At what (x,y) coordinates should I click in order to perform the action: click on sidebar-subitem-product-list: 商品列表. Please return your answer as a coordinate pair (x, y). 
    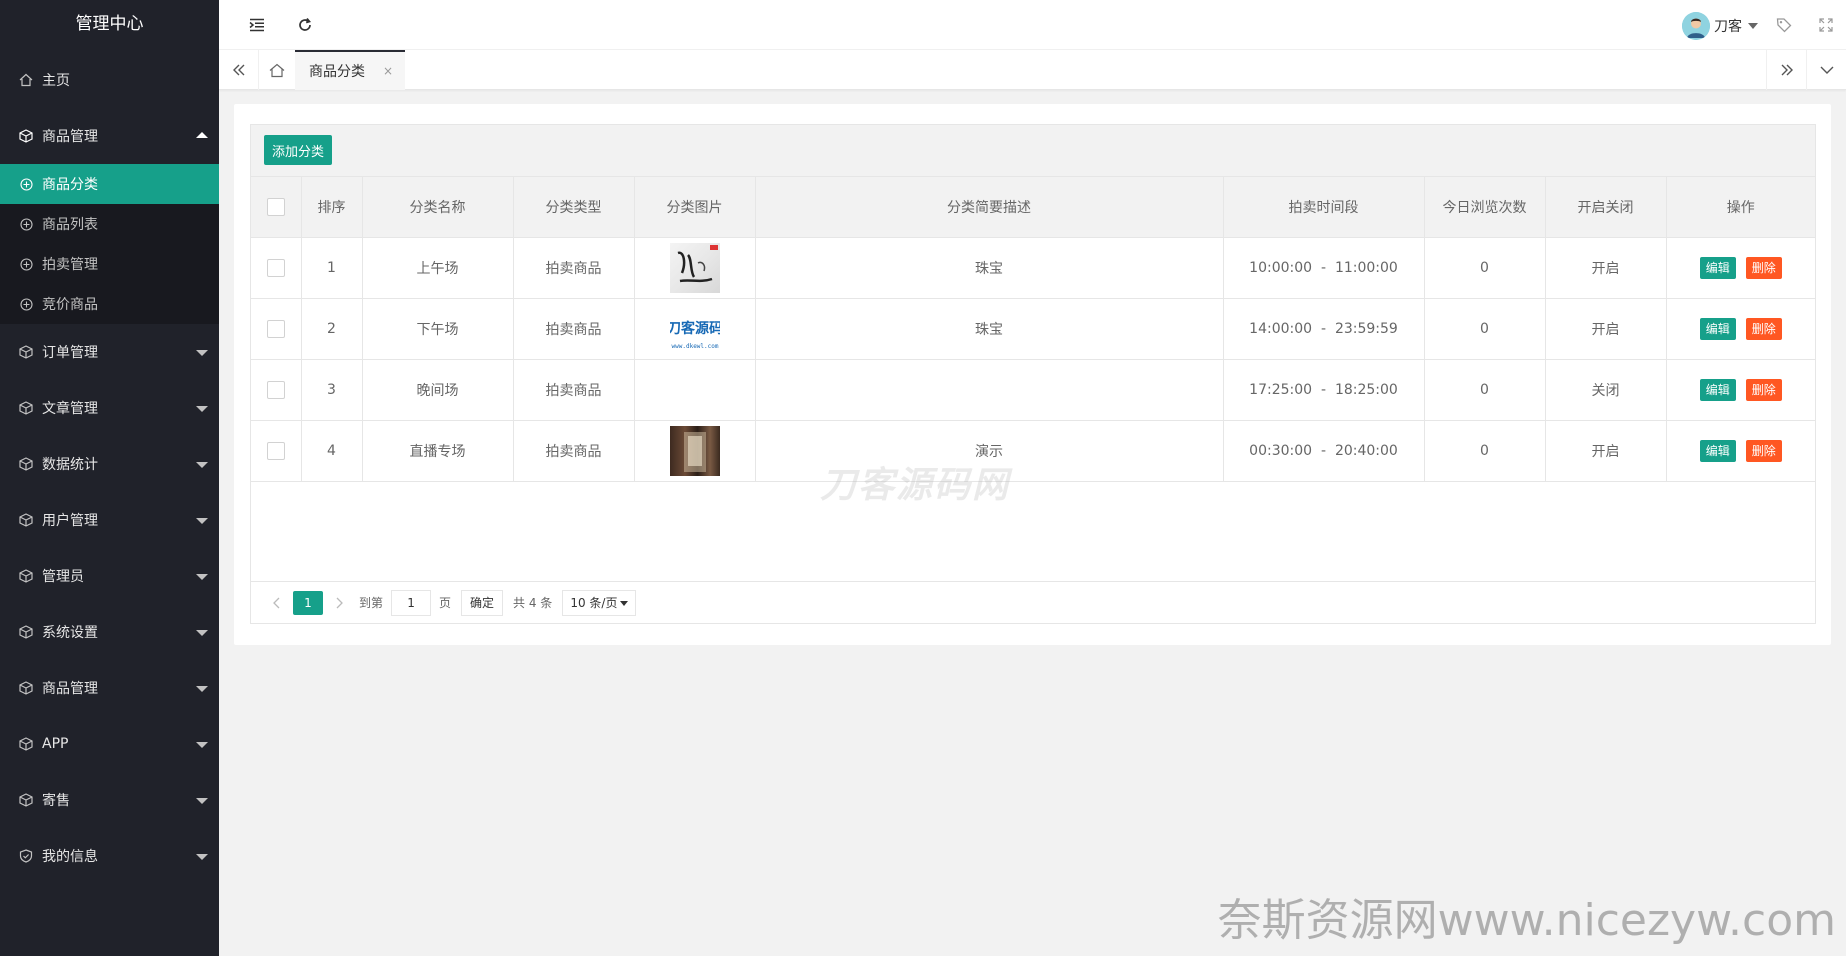
    Looking at the image, I should click on (109, 224).